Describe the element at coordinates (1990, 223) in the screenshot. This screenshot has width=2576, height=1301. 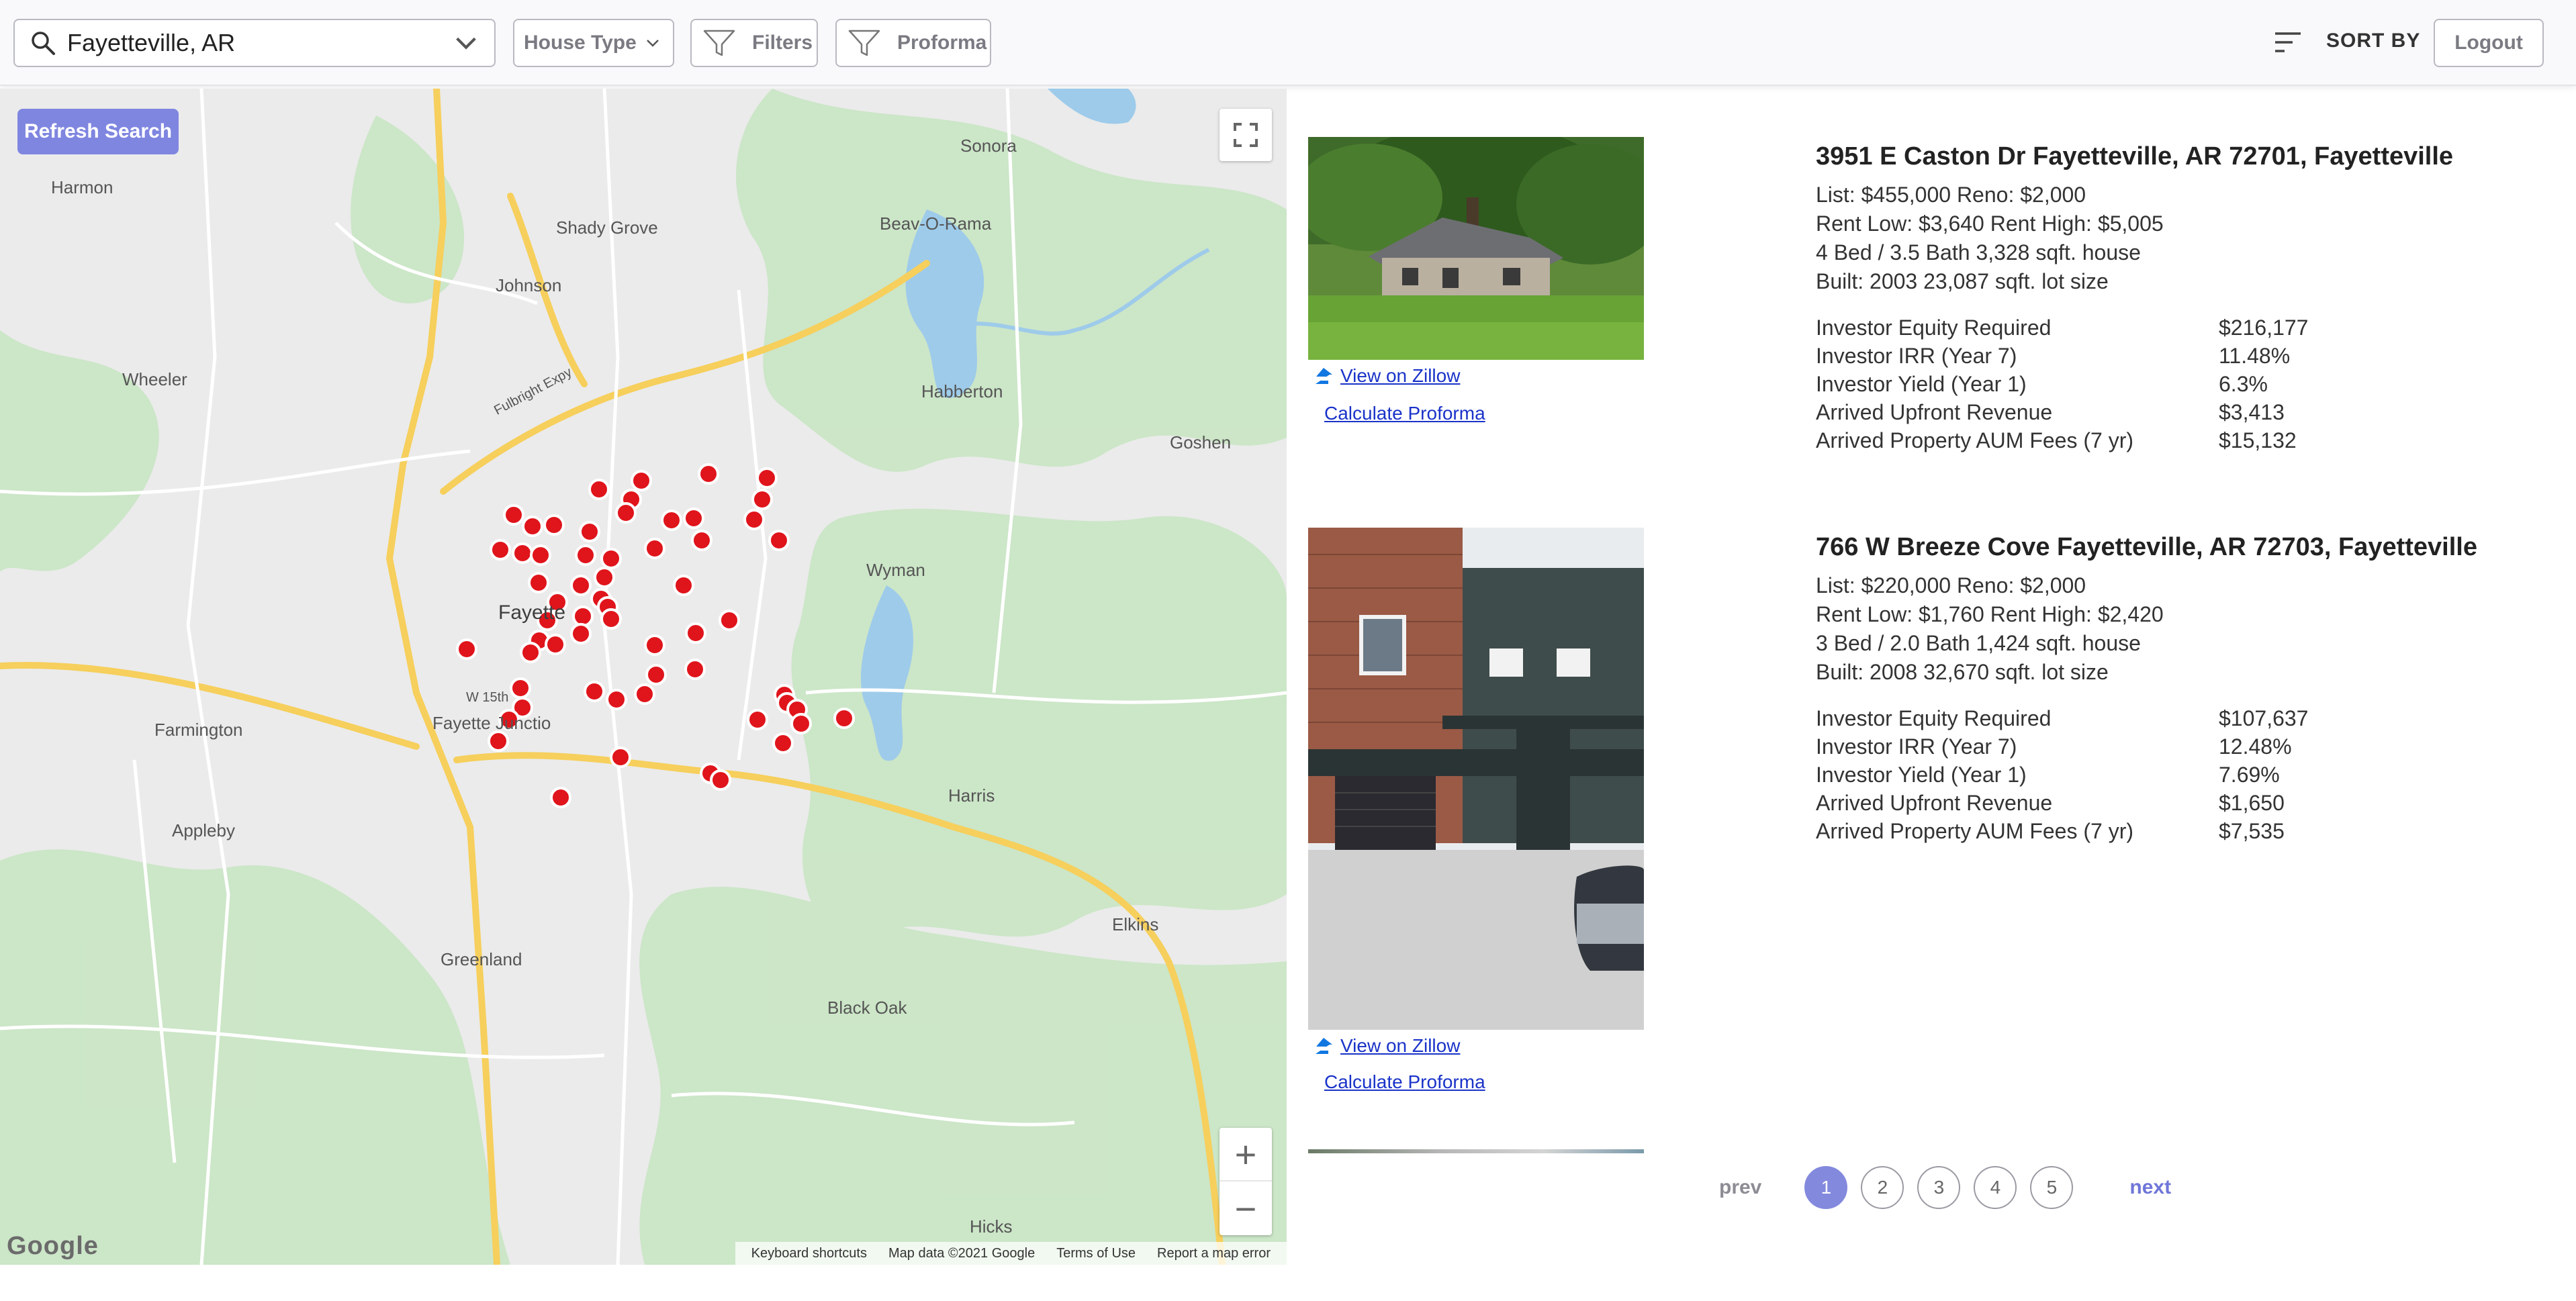
I see `listing-rent: Rent Low: $3,640 Rent High: $5,005` at that location.